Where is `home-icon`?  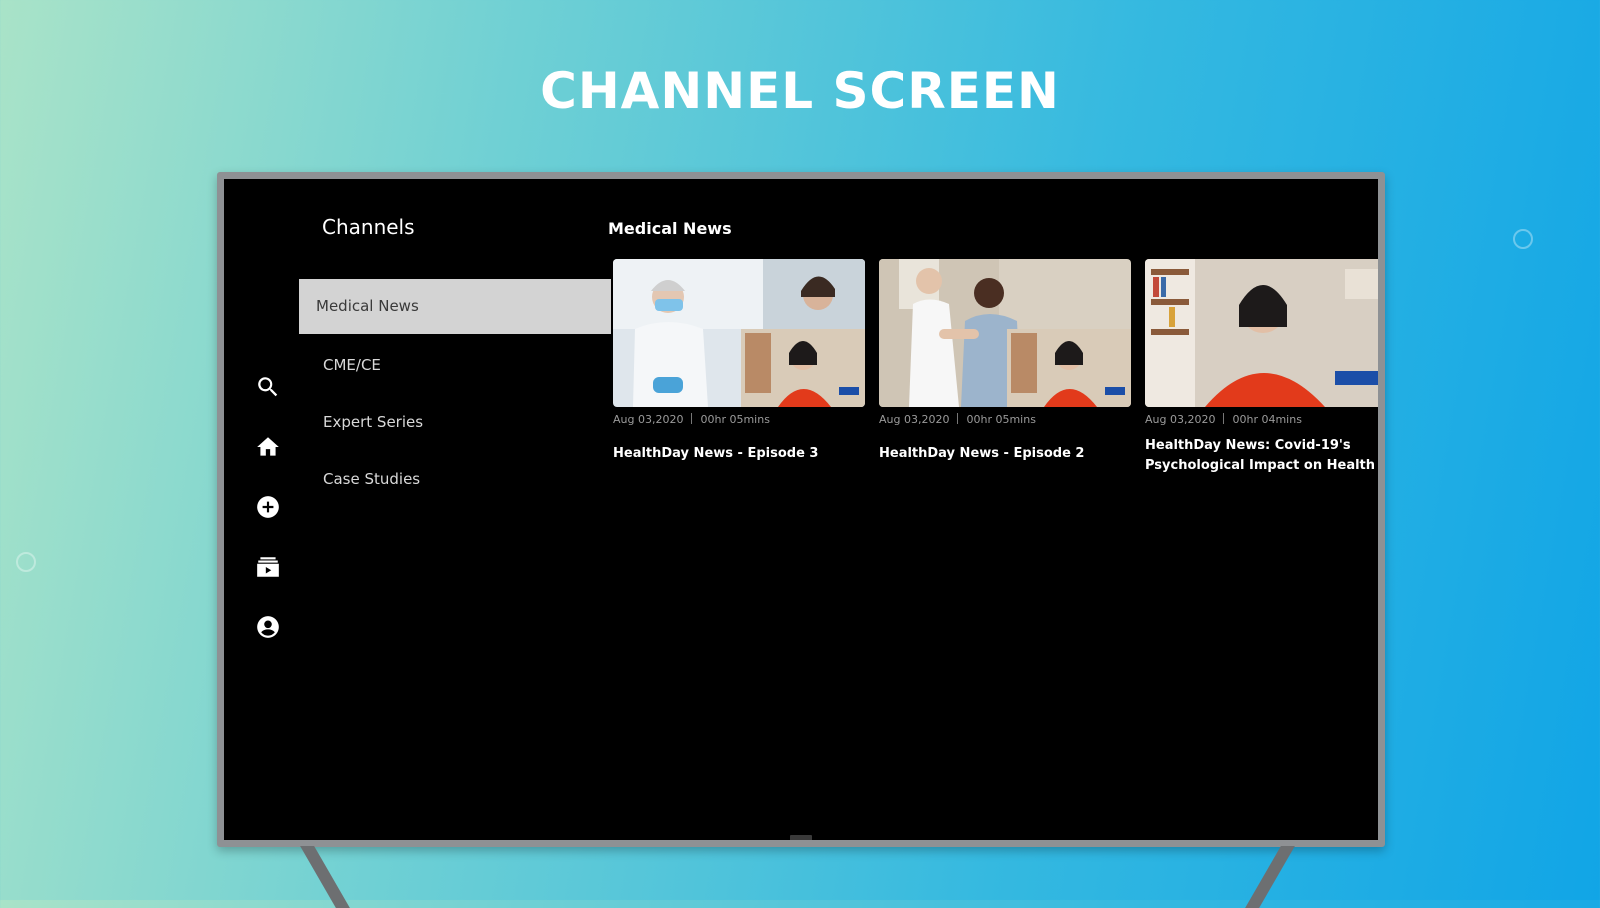 home-icon is located at coordinates (268, 449).